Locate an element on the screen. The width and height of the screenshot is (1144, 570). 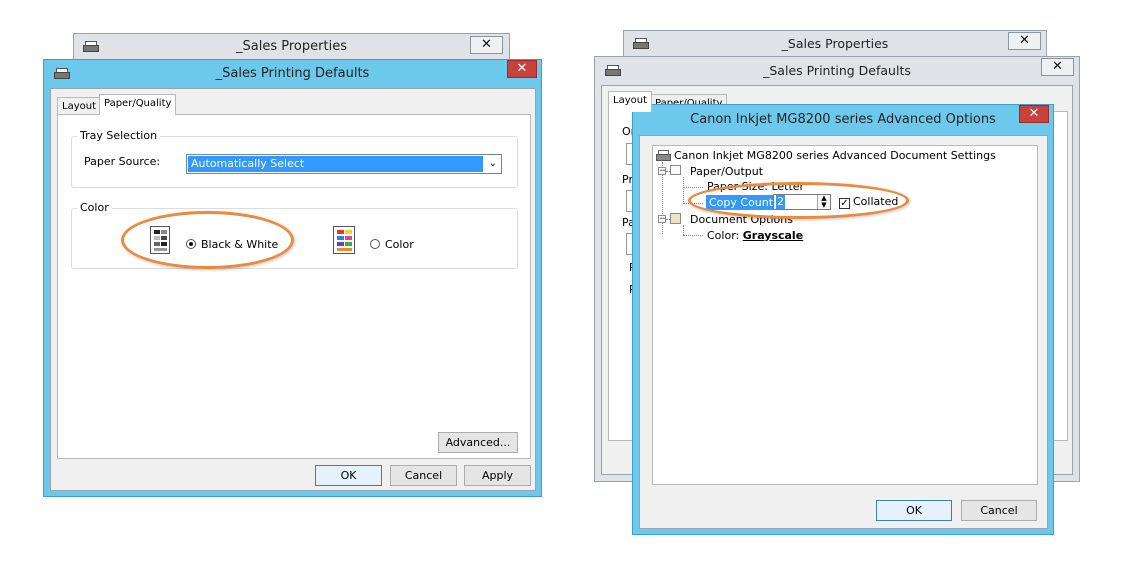
copy-count-input: 2 ▲ ▼ is located at coordinates (802, 202).